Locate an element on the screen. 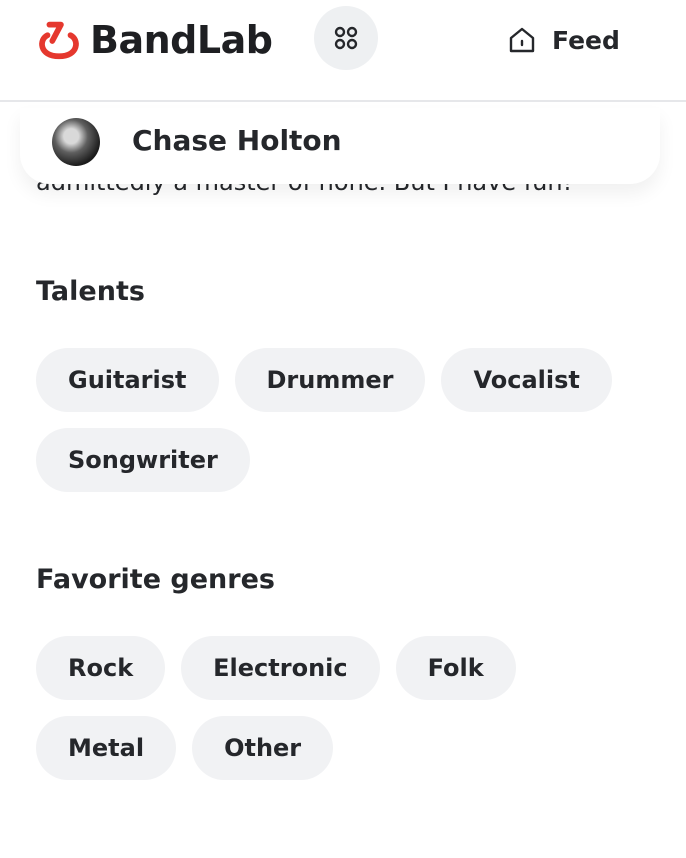  top-navigation-bar: BandLab Feed is located at coordinates (343, 51).